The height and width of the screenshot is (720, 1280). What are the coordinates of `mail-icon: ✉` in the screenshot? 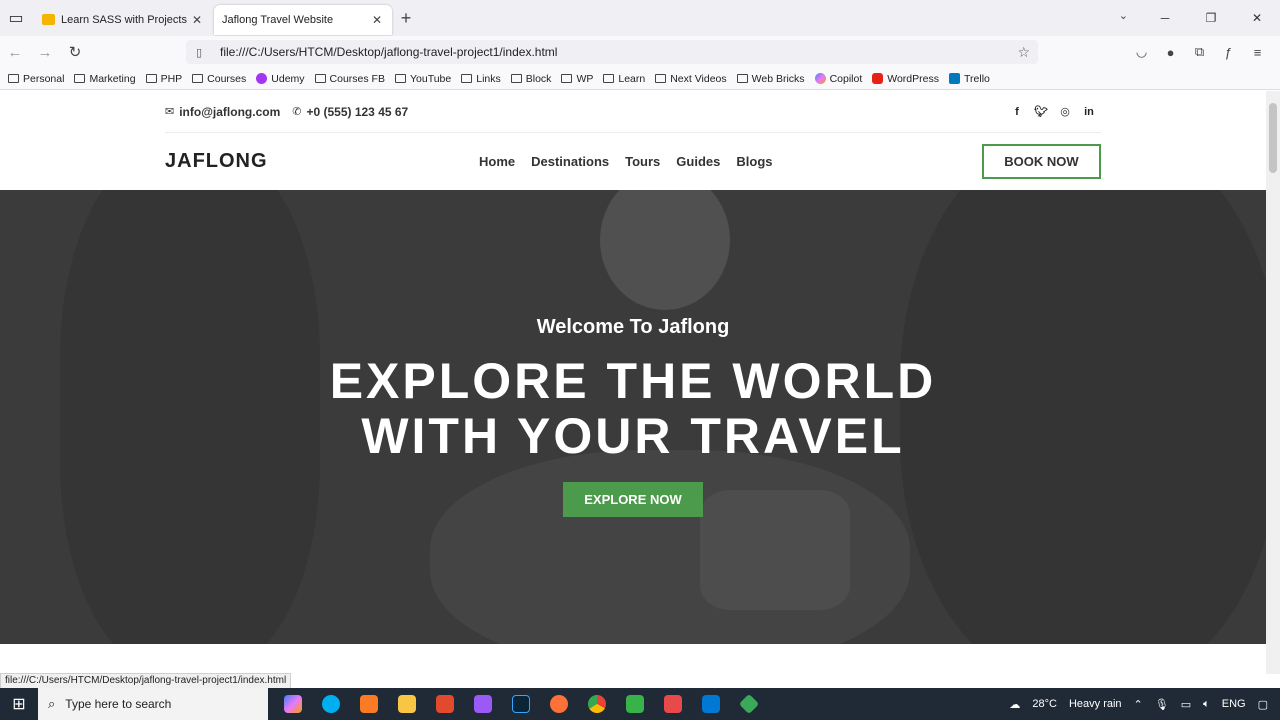 It's located at (170, 112).